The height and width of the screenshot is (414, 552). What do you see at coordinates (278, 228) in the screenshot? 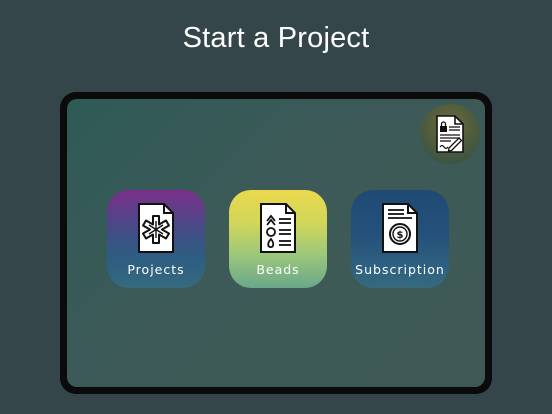
I see `document-list-icon` at bounding box center [278, 228].